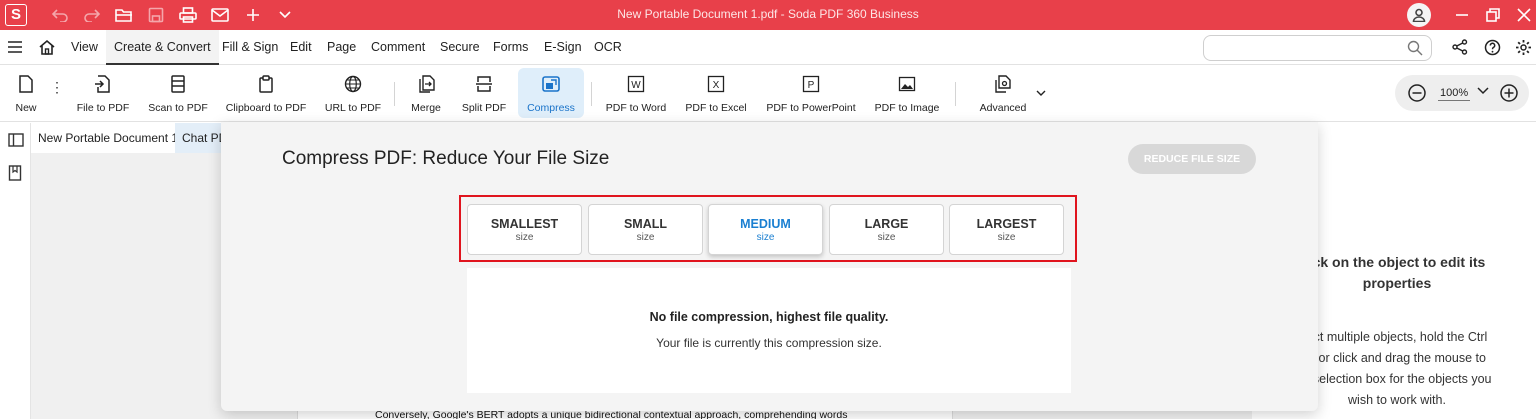 Image resolution: width=1536 pixels, height=419 pixels. I want to click on search-icon, so click(1415, 48).